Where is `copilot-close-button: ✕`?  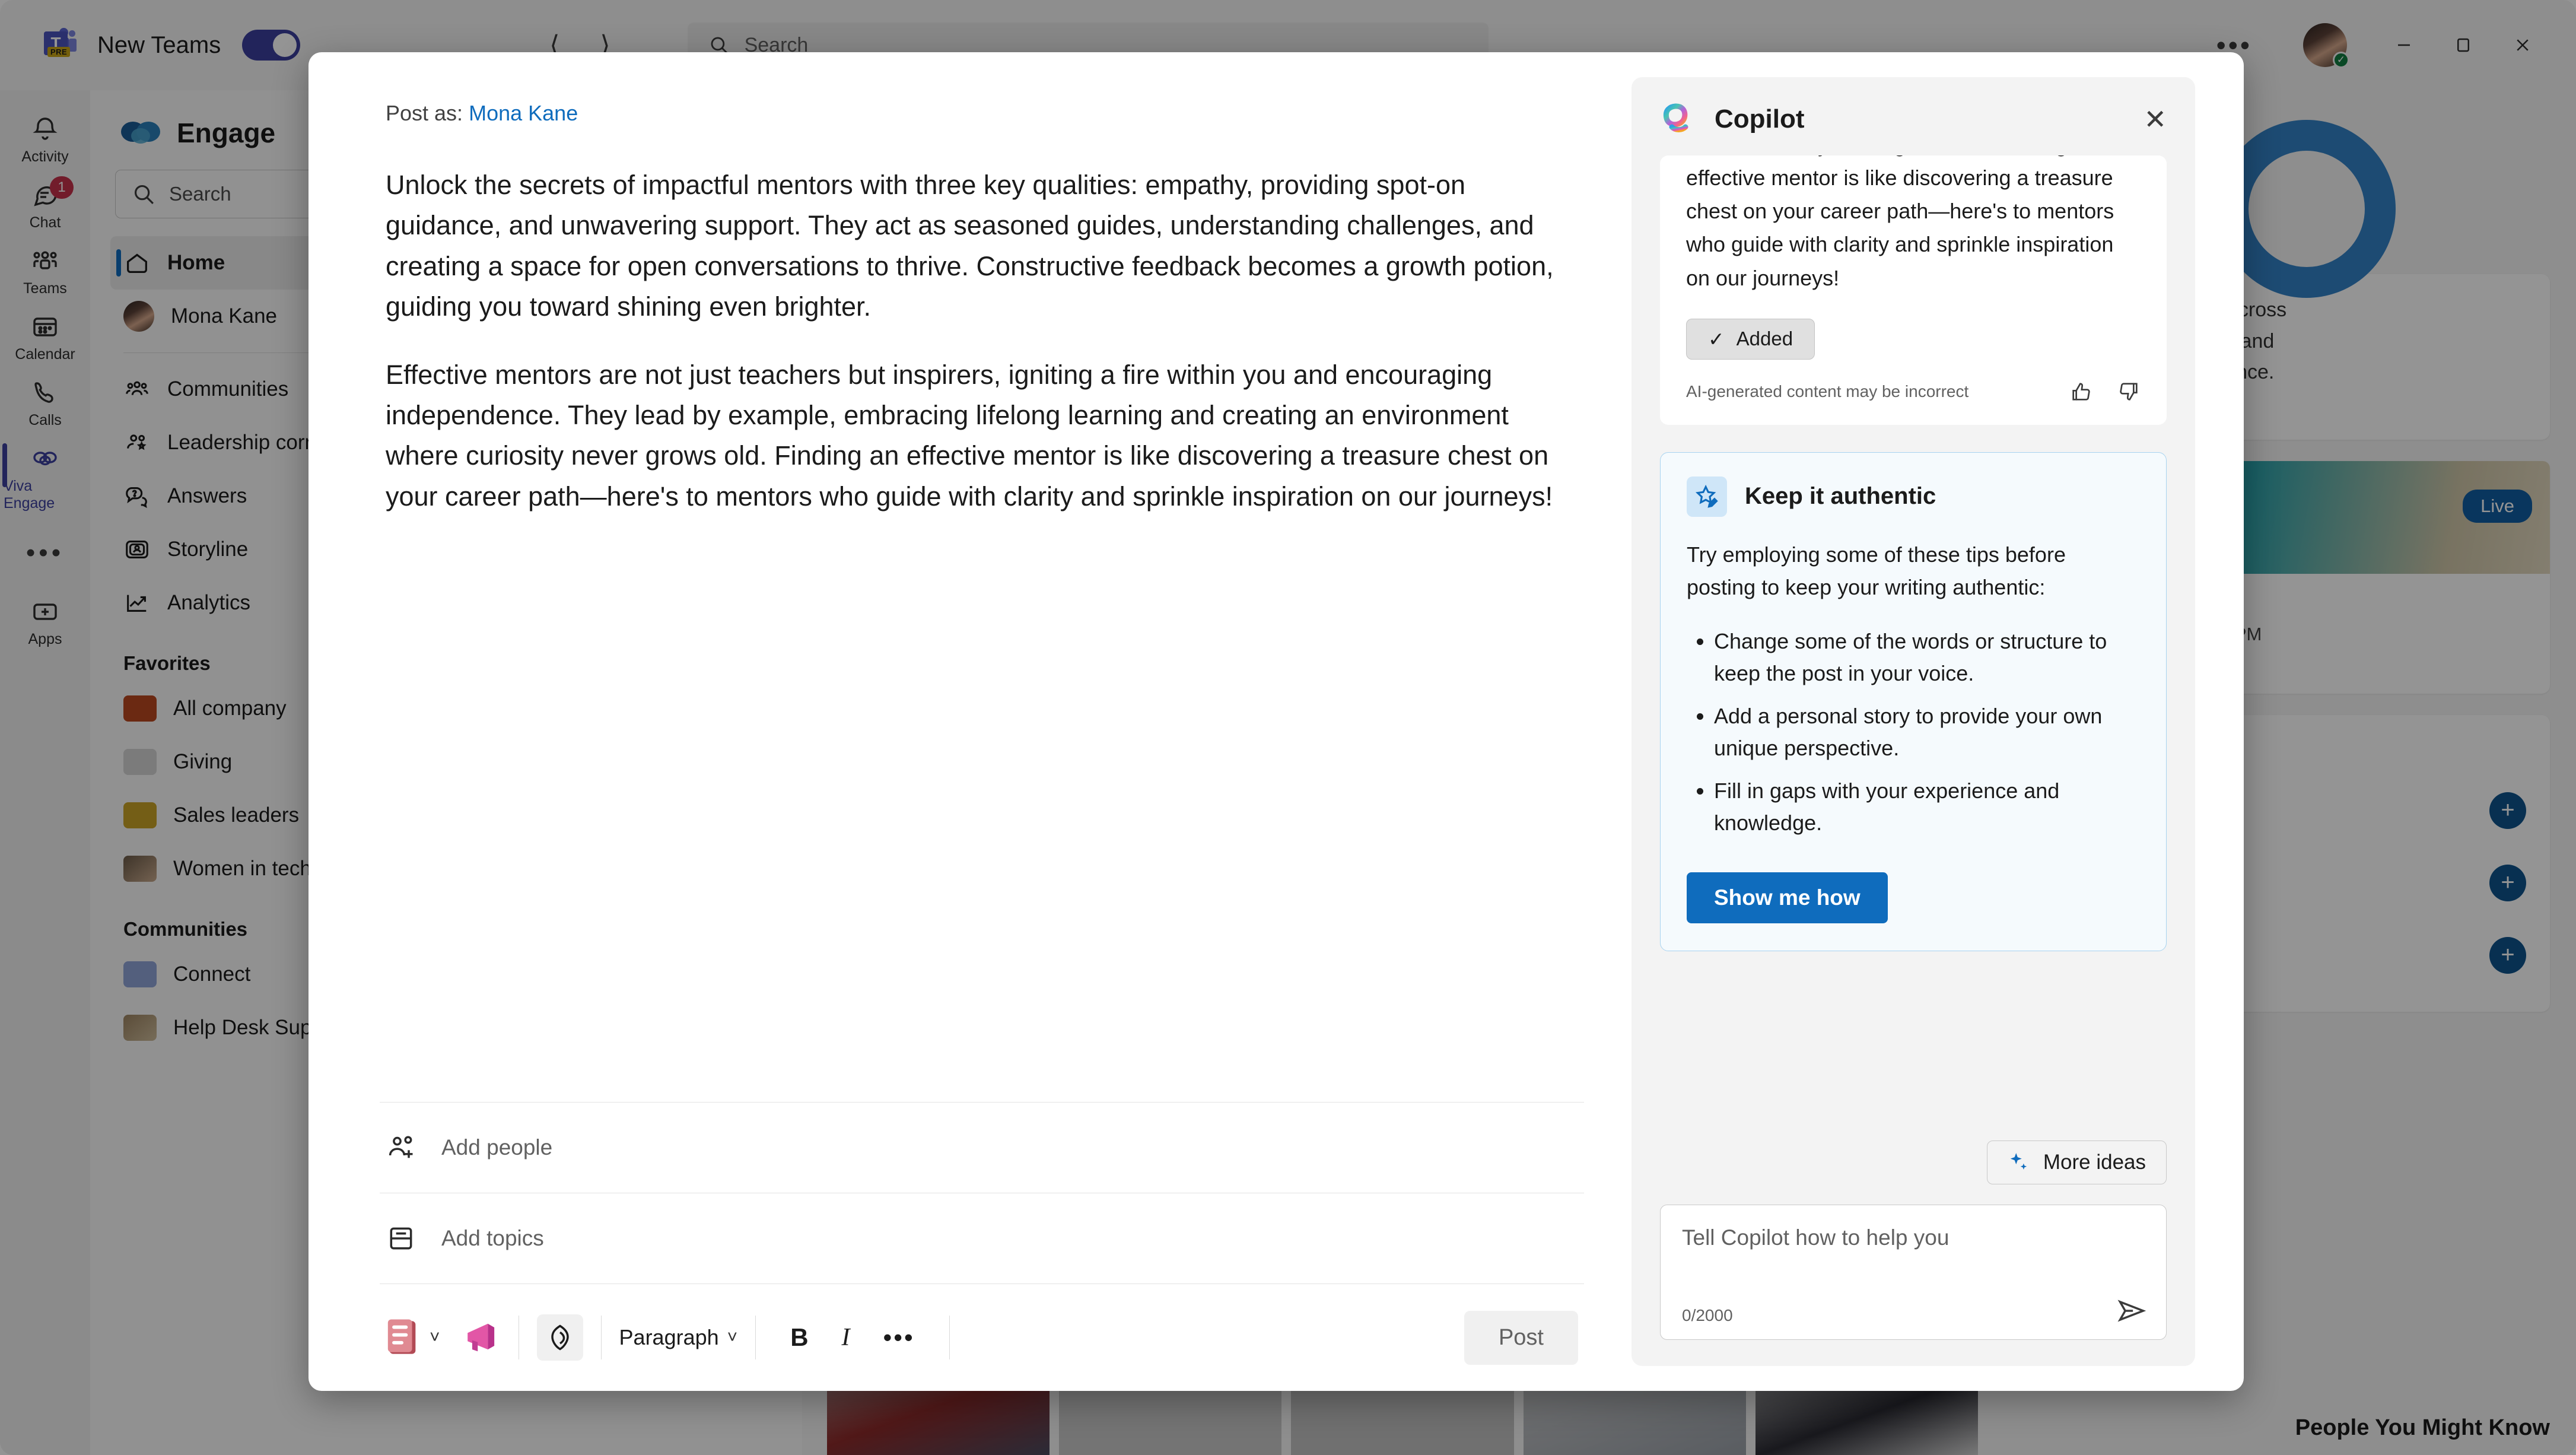
copilot-close-button: ✕ is located at coordinates (2155, 119).